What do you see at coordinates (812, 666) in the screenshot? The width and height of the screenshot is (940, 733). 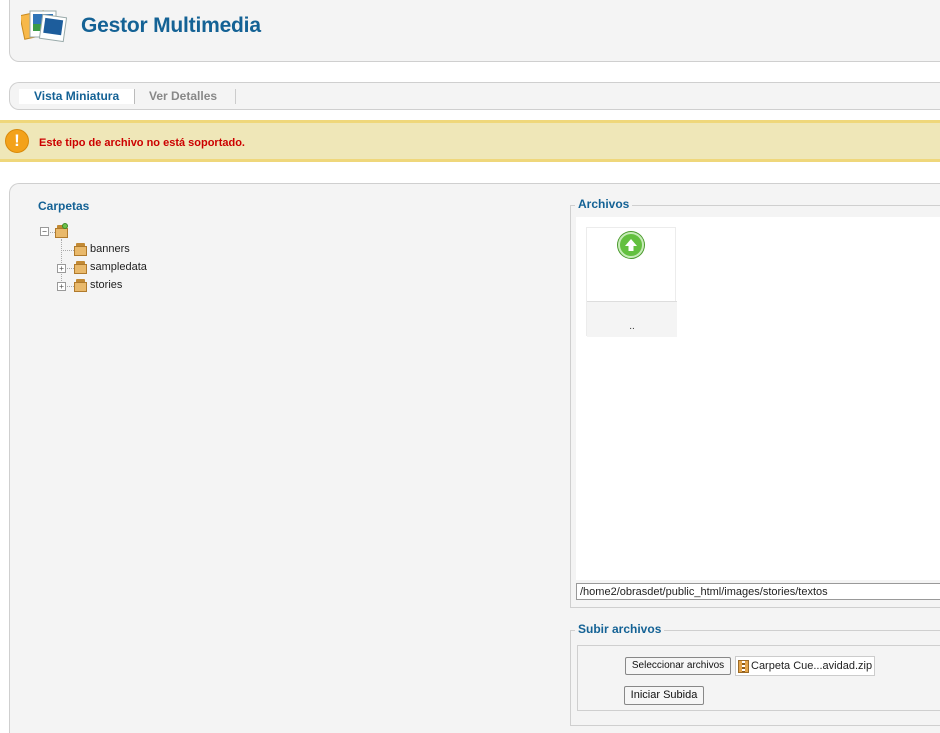 I see `selected-file-name: Carpeta Cue...avidad.zip` at bounding box center [812, 666].